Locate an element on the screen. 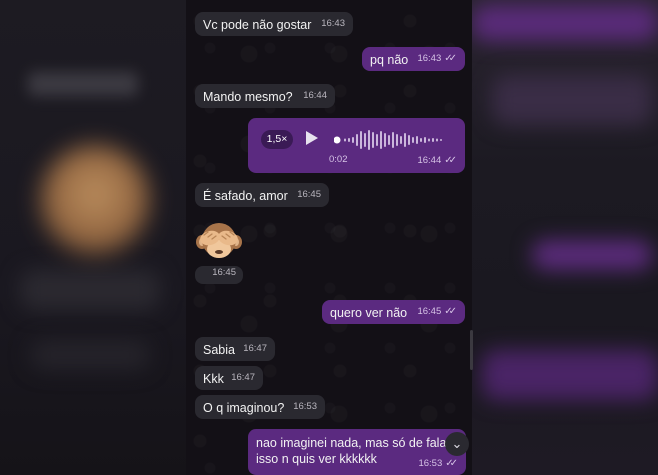  message-text: O q imaginou? is located at coordinates (244, 408).